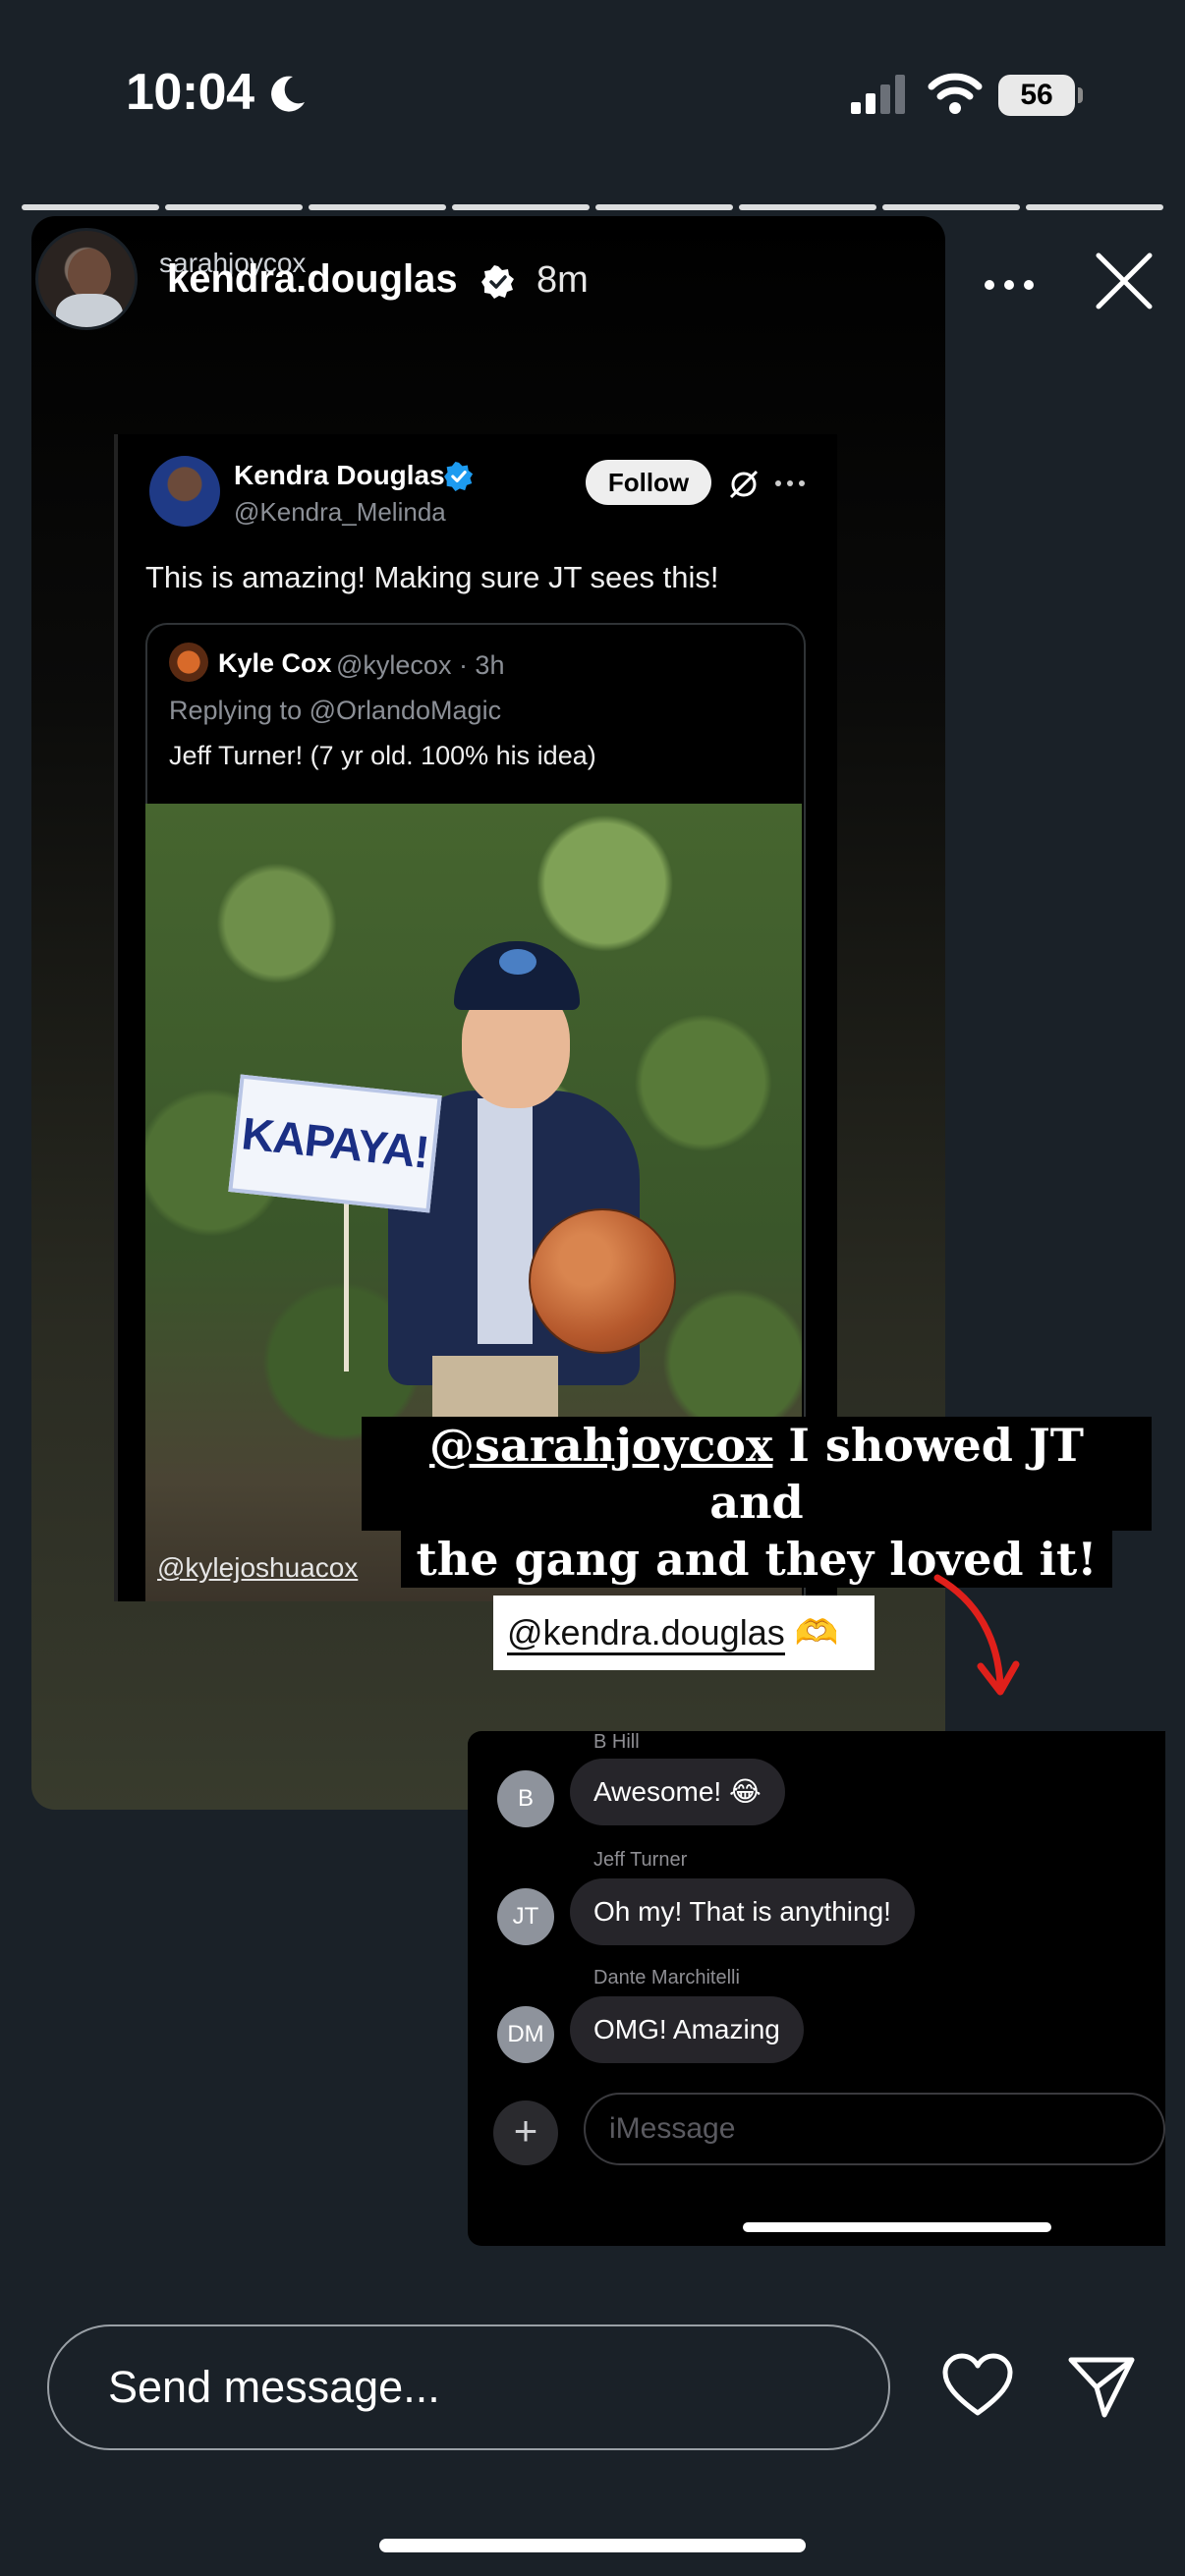 The width and height of the screenshot is (1185, 2576). I want to click on share-send-icon, so click(1102, 2386).